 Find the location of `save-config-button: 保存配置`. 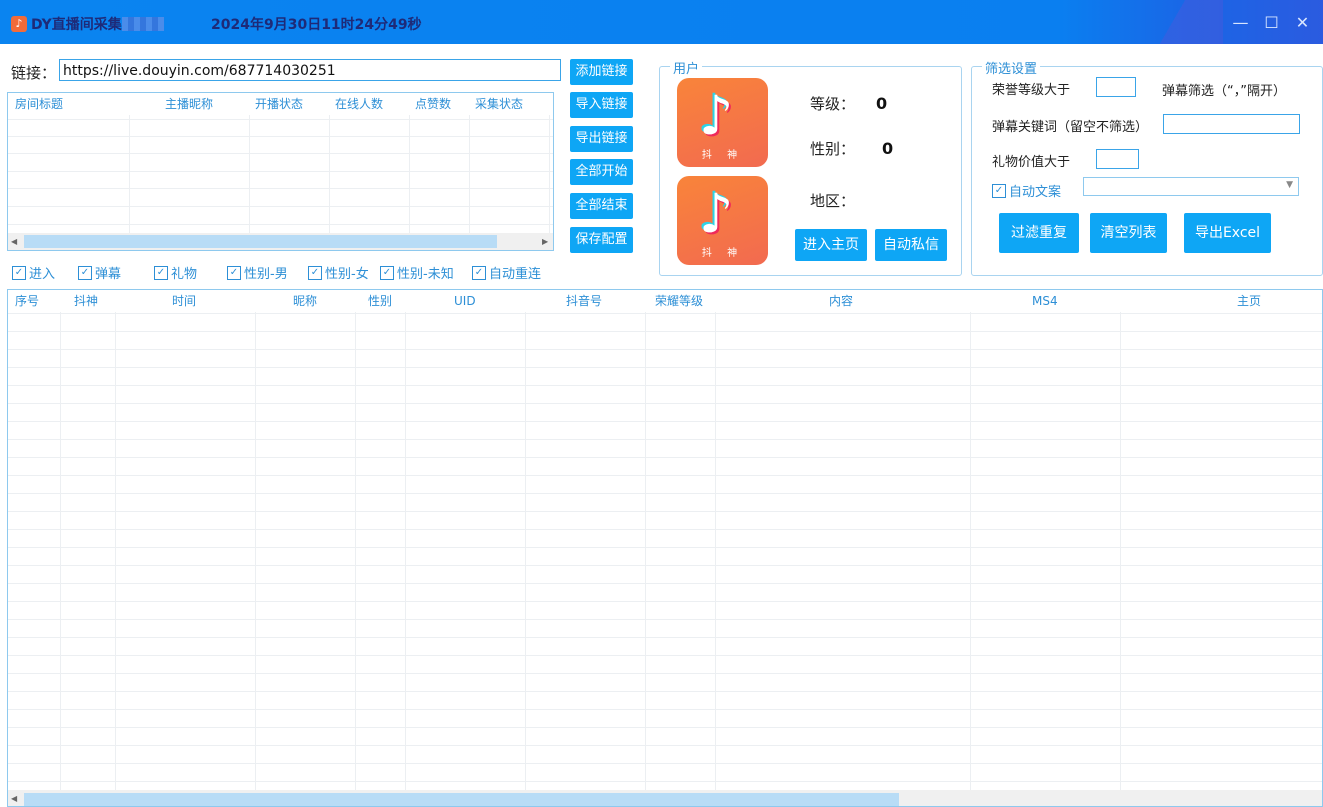

save-config-button: 保存配置 is located at coordinates (601, 240).